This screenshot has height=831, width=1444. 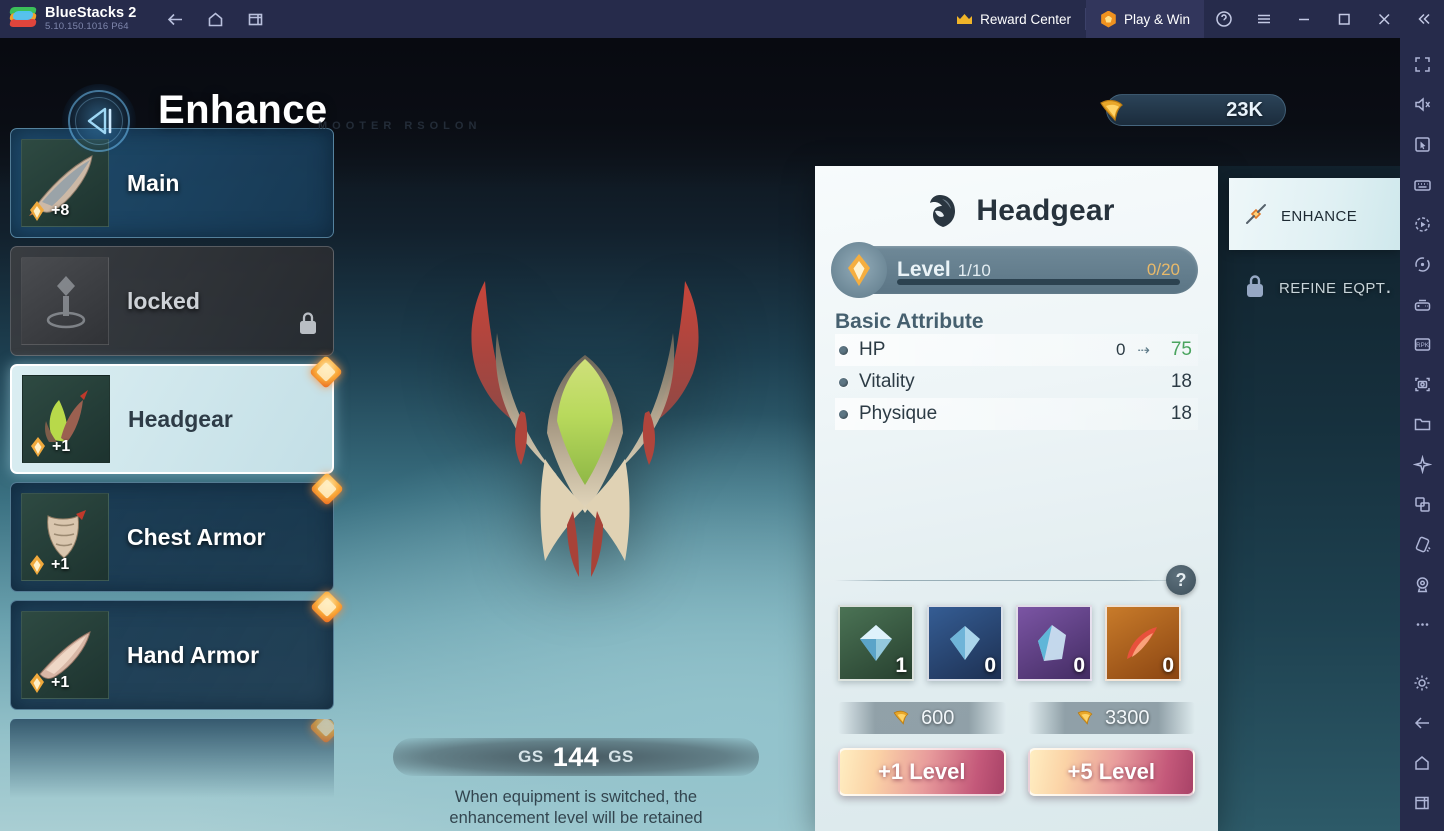 What do you see at coordinates (1025, 19) in the screenshot?
I see `reward-center-label: Reward Center` at bounding box center [1025, 19].